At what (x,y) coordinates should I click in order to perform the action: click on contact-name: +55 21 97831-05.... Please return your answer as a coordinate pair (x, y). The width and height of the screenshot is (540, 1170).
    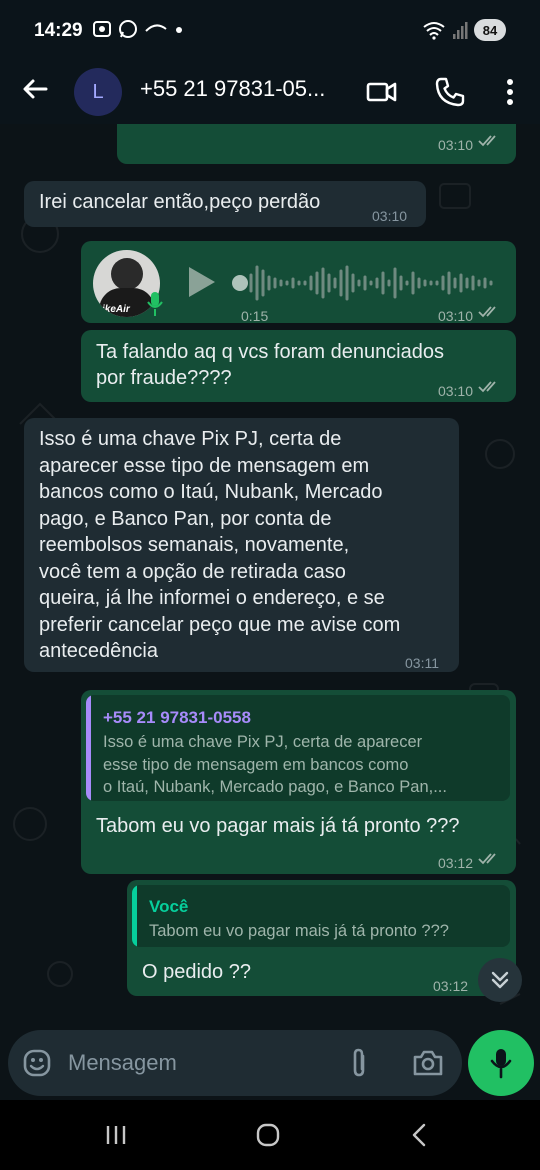
    Looking at the image, I should click on (232, 89).